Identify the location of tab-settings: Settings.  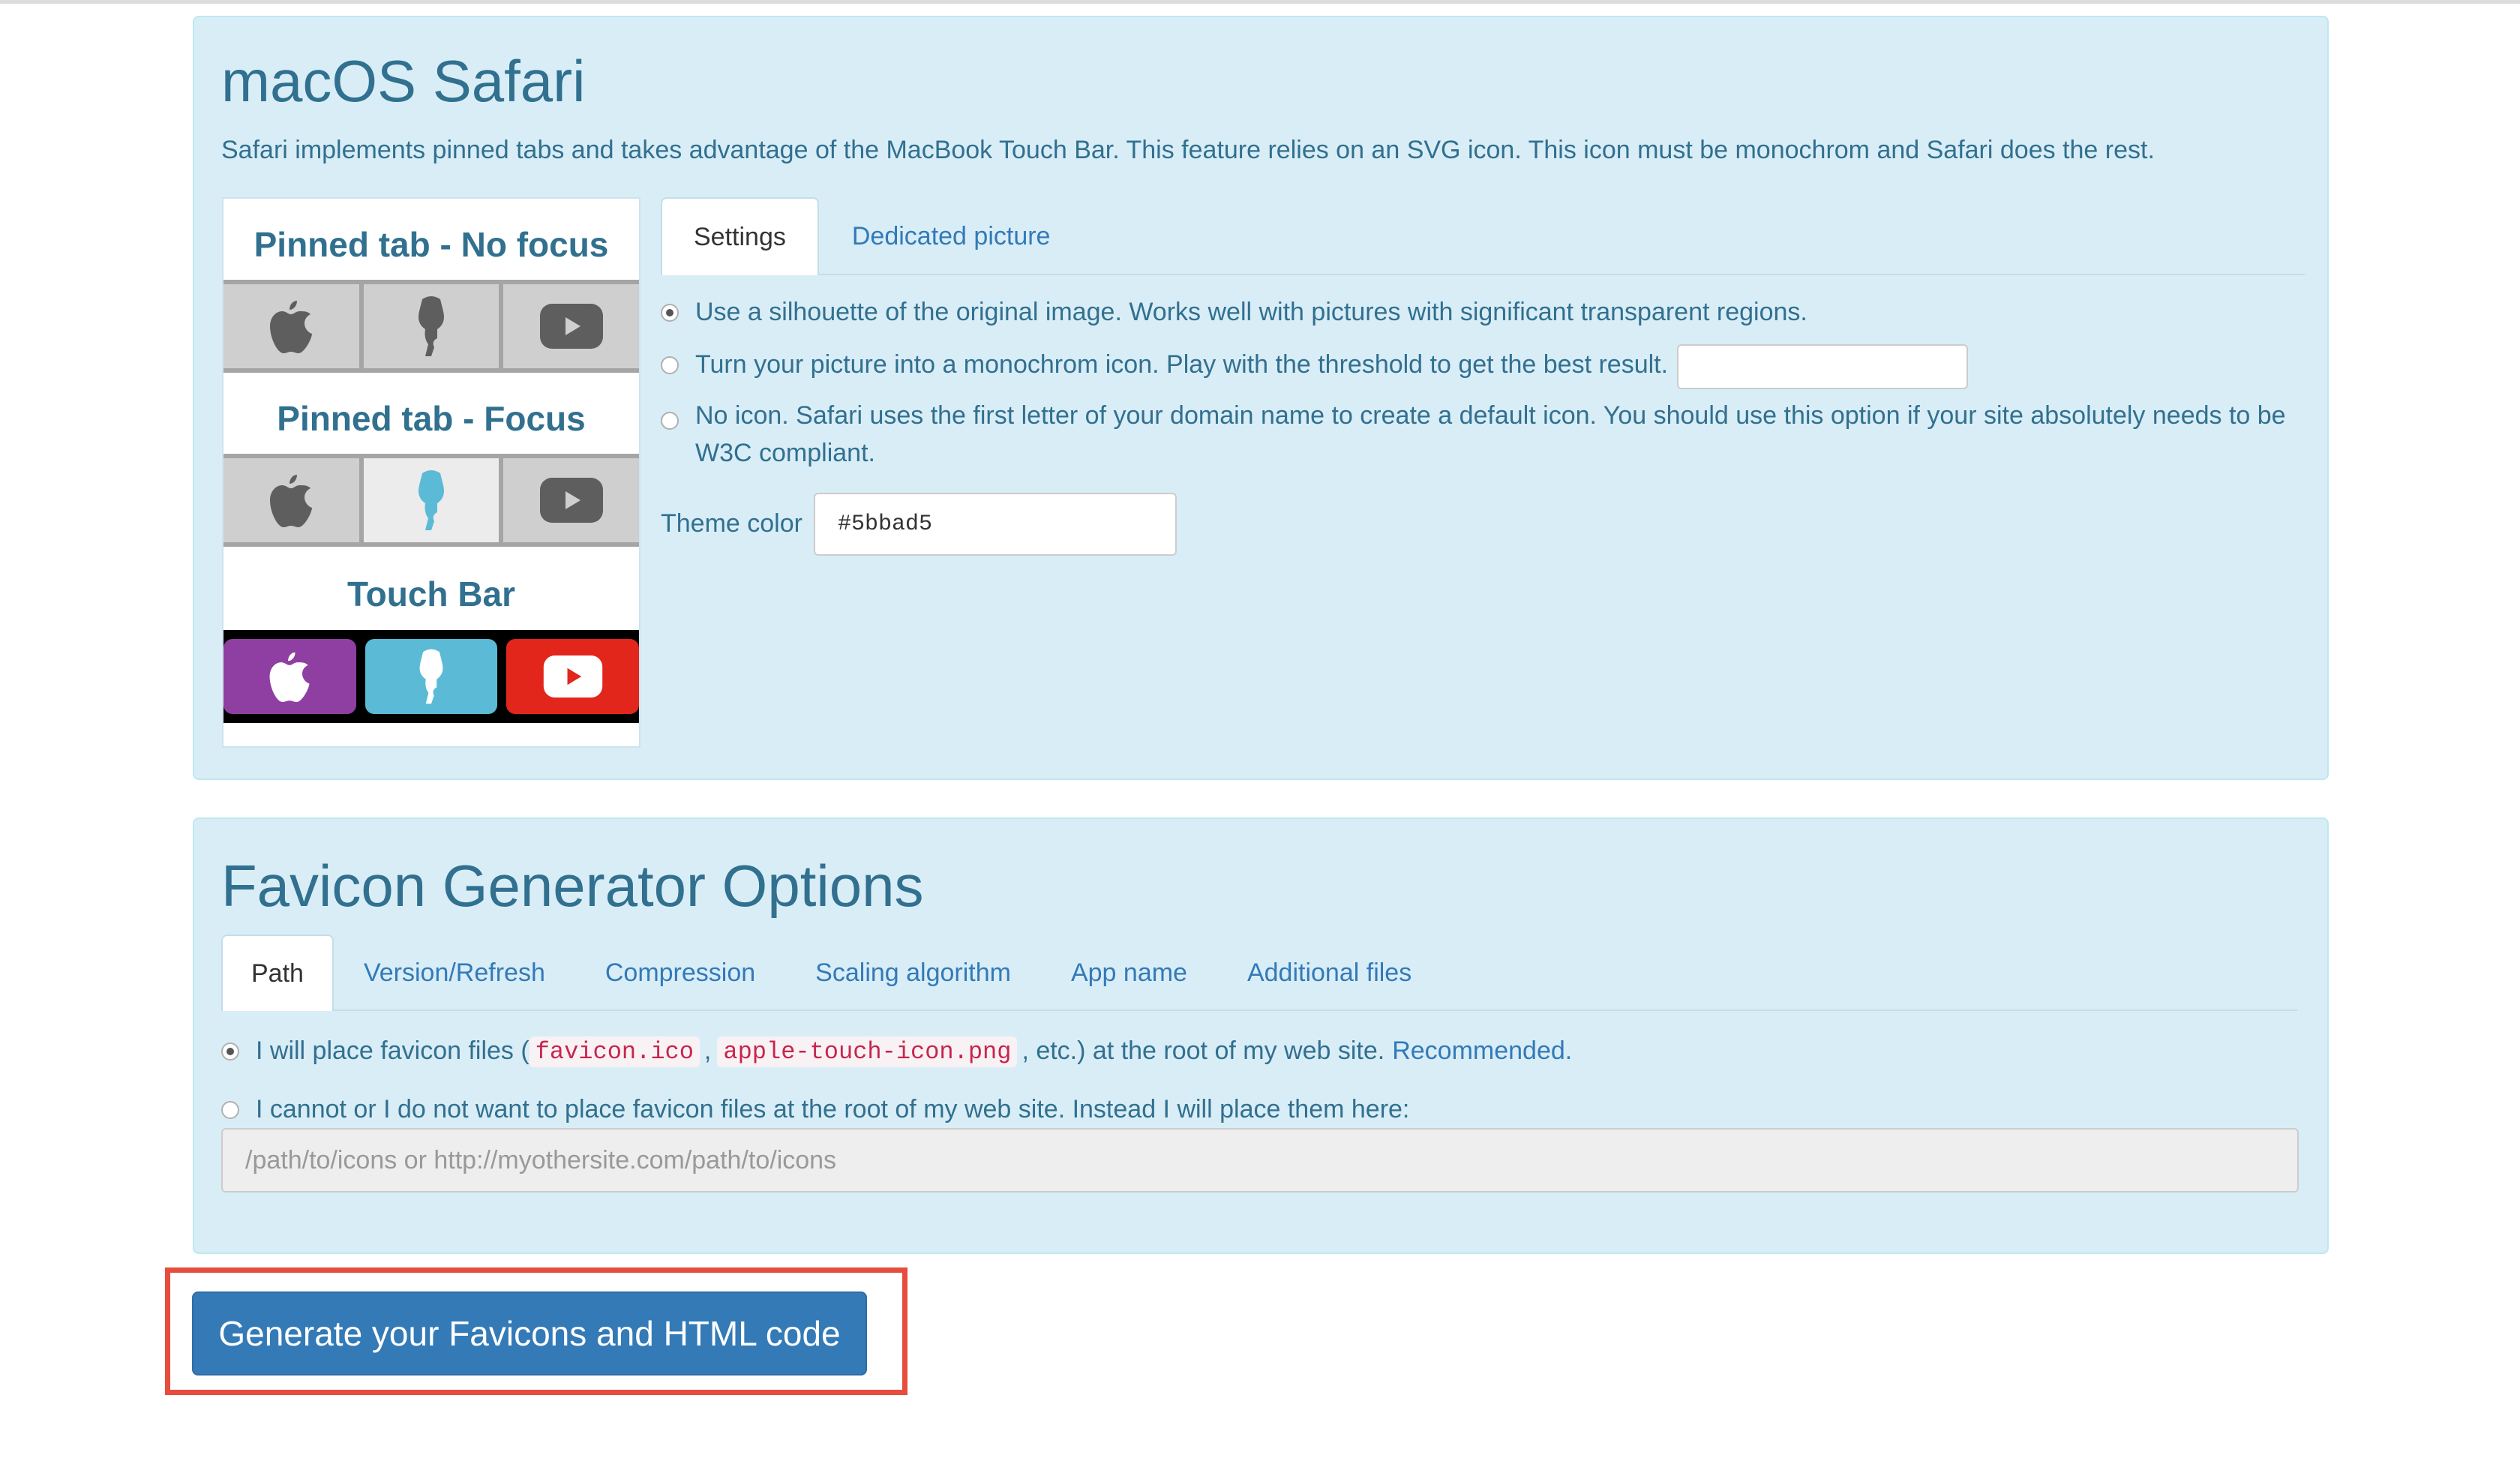
(740, 236).